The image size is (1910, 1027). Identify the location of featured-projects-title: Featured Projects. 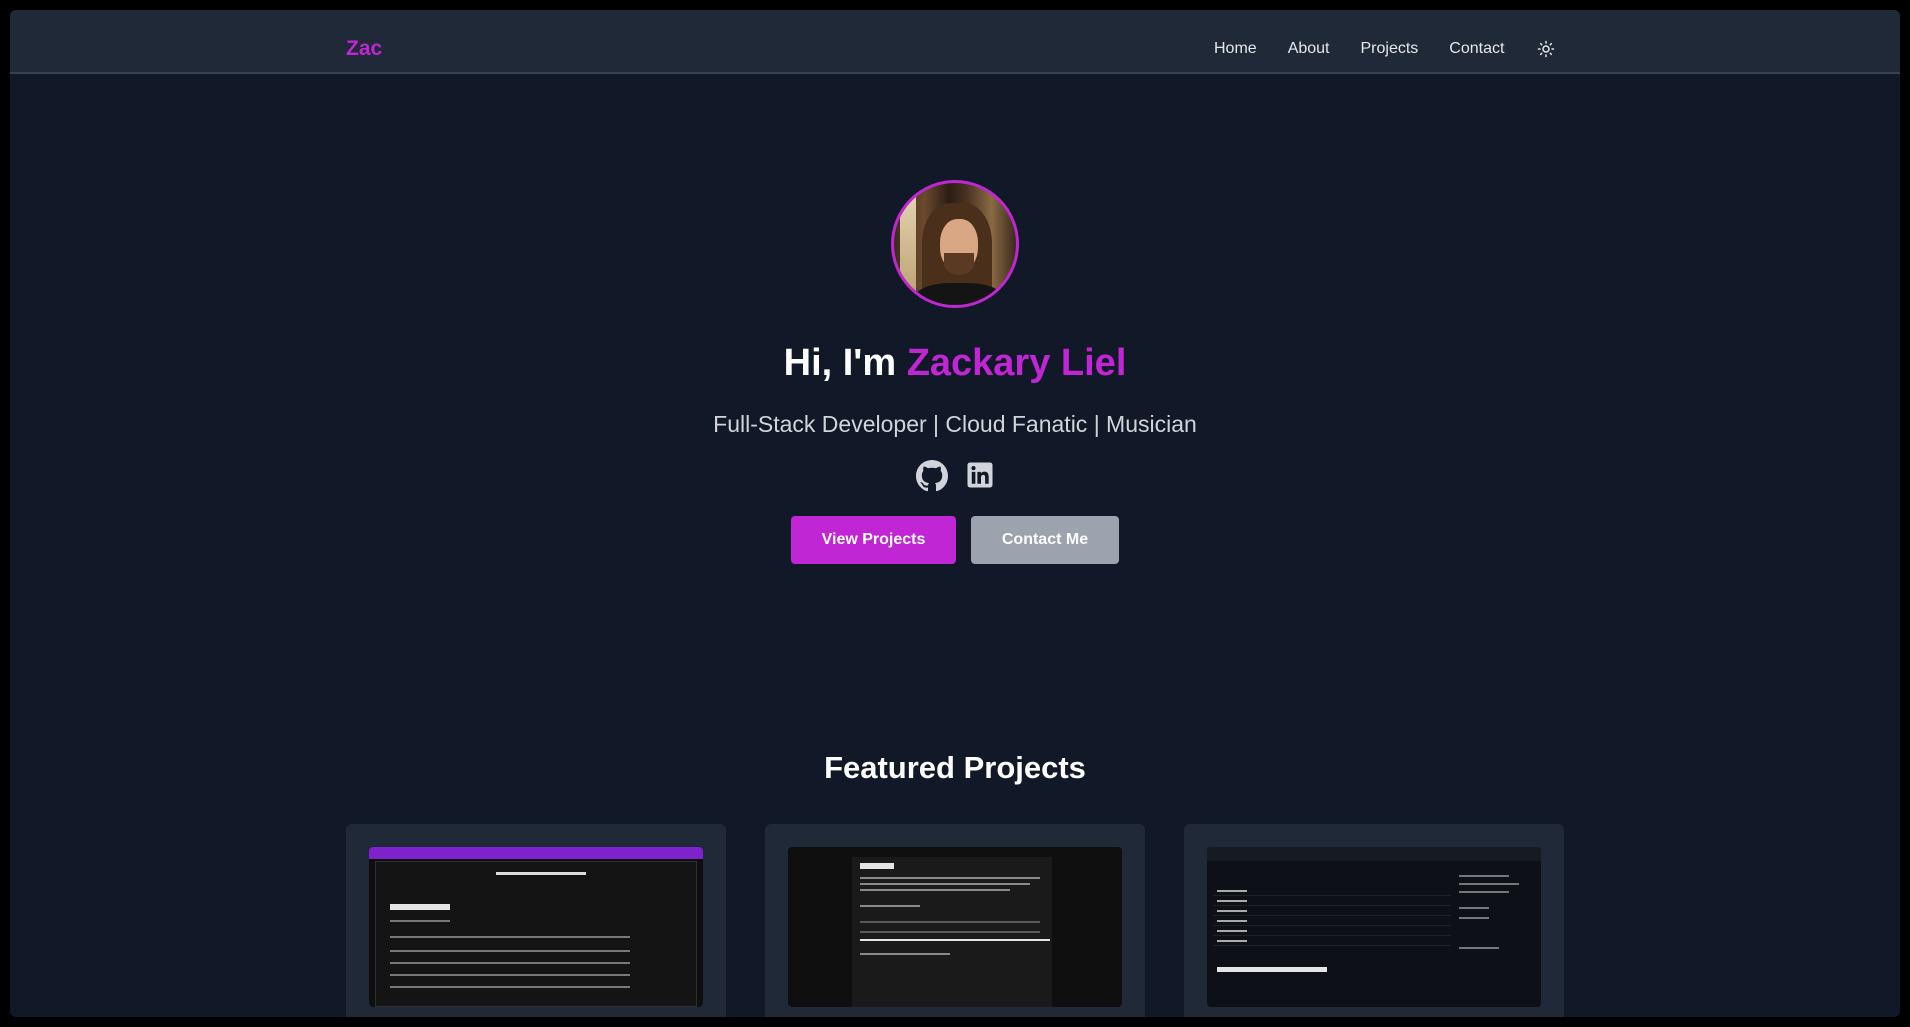
(955, 767).